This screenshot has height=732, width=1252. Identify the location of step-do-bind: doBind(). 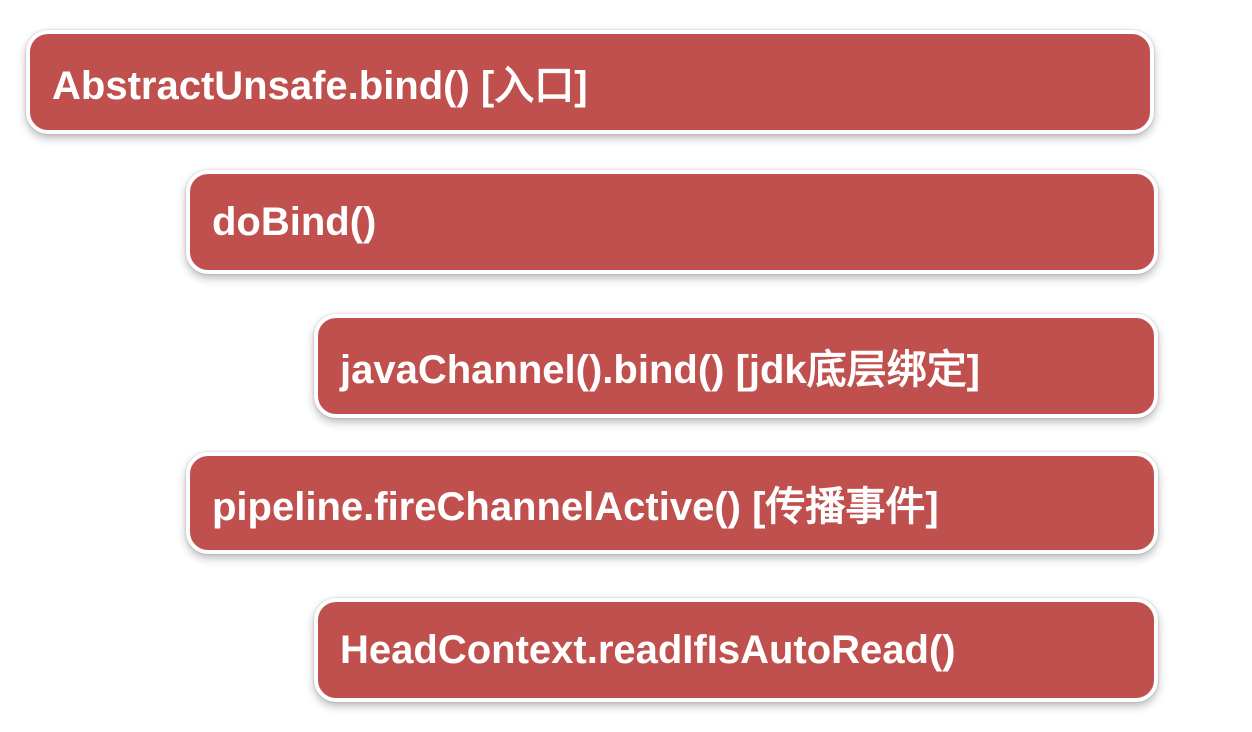
(672, 222).